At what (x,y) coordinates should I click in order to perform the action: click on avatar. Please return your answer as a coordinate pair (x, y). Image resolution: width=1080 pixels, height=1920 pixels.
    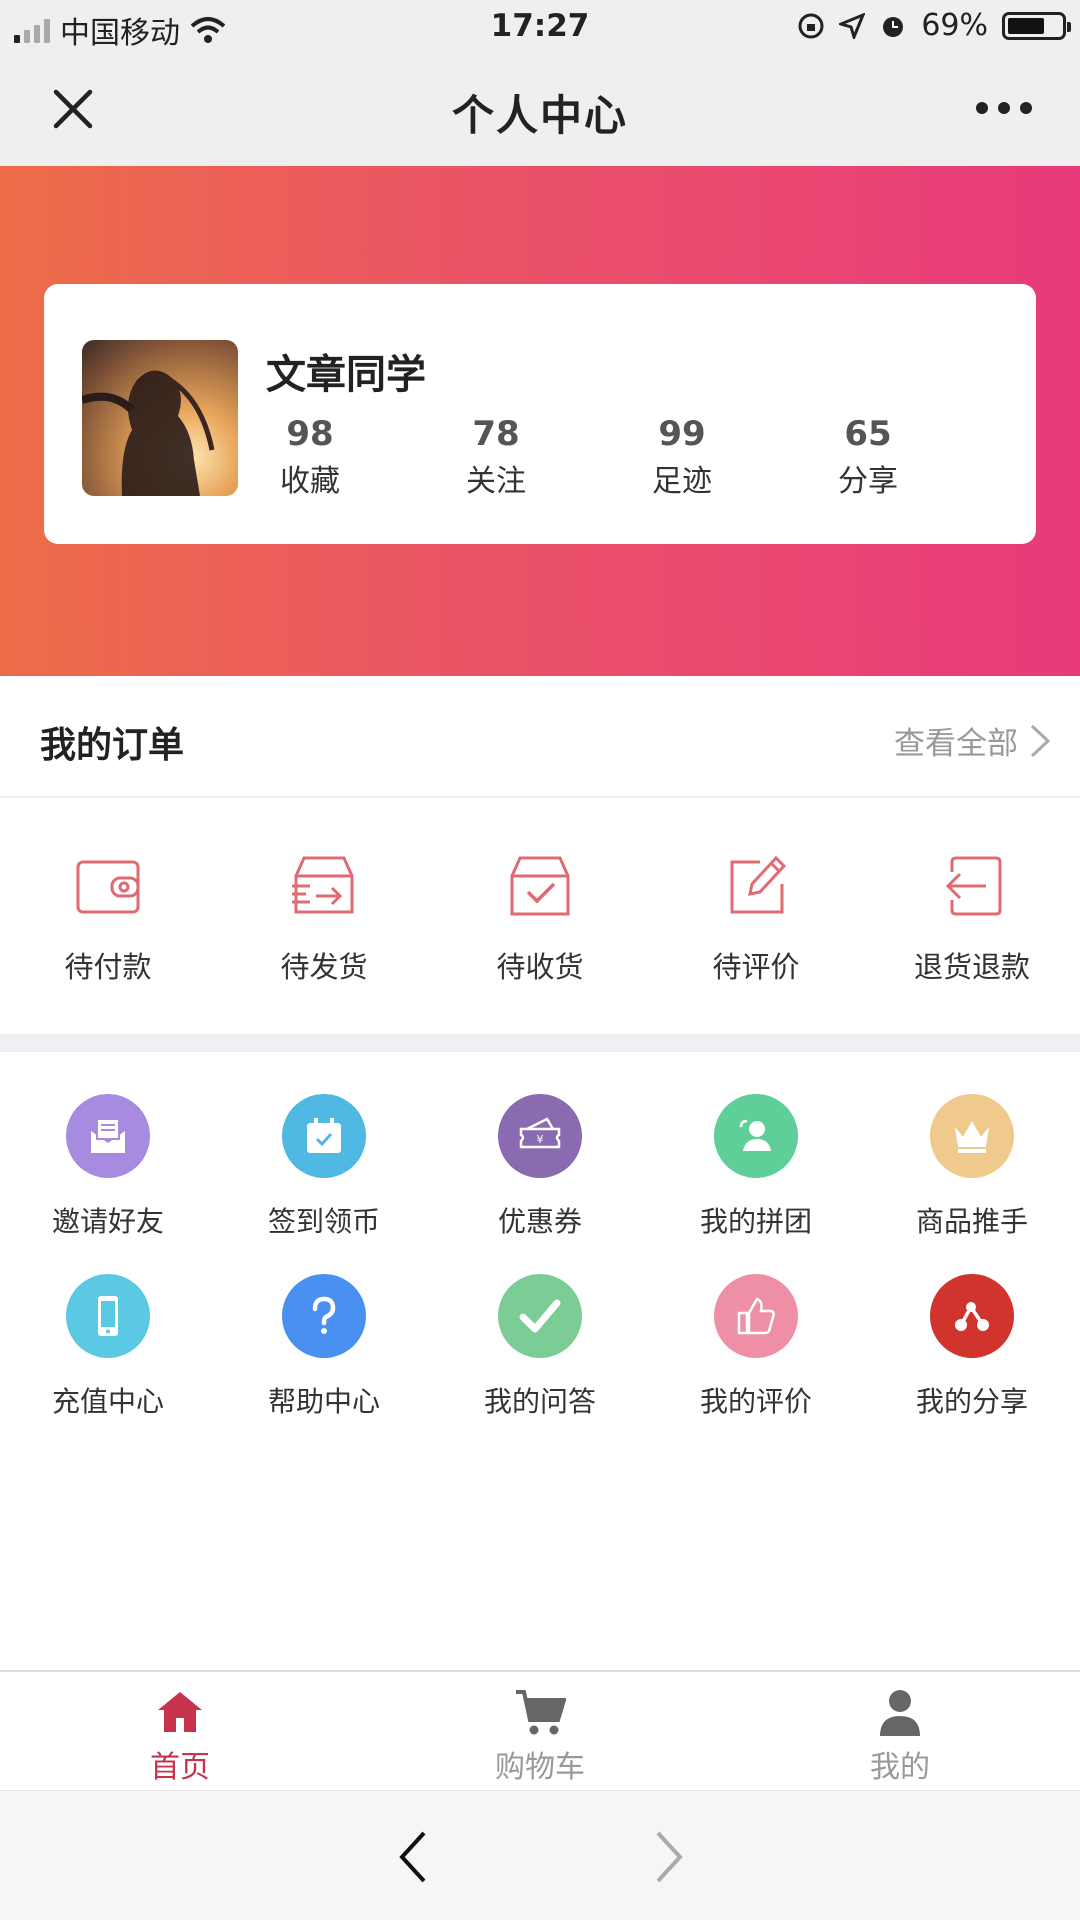
    Looking at the image, I should click on (160, 418).